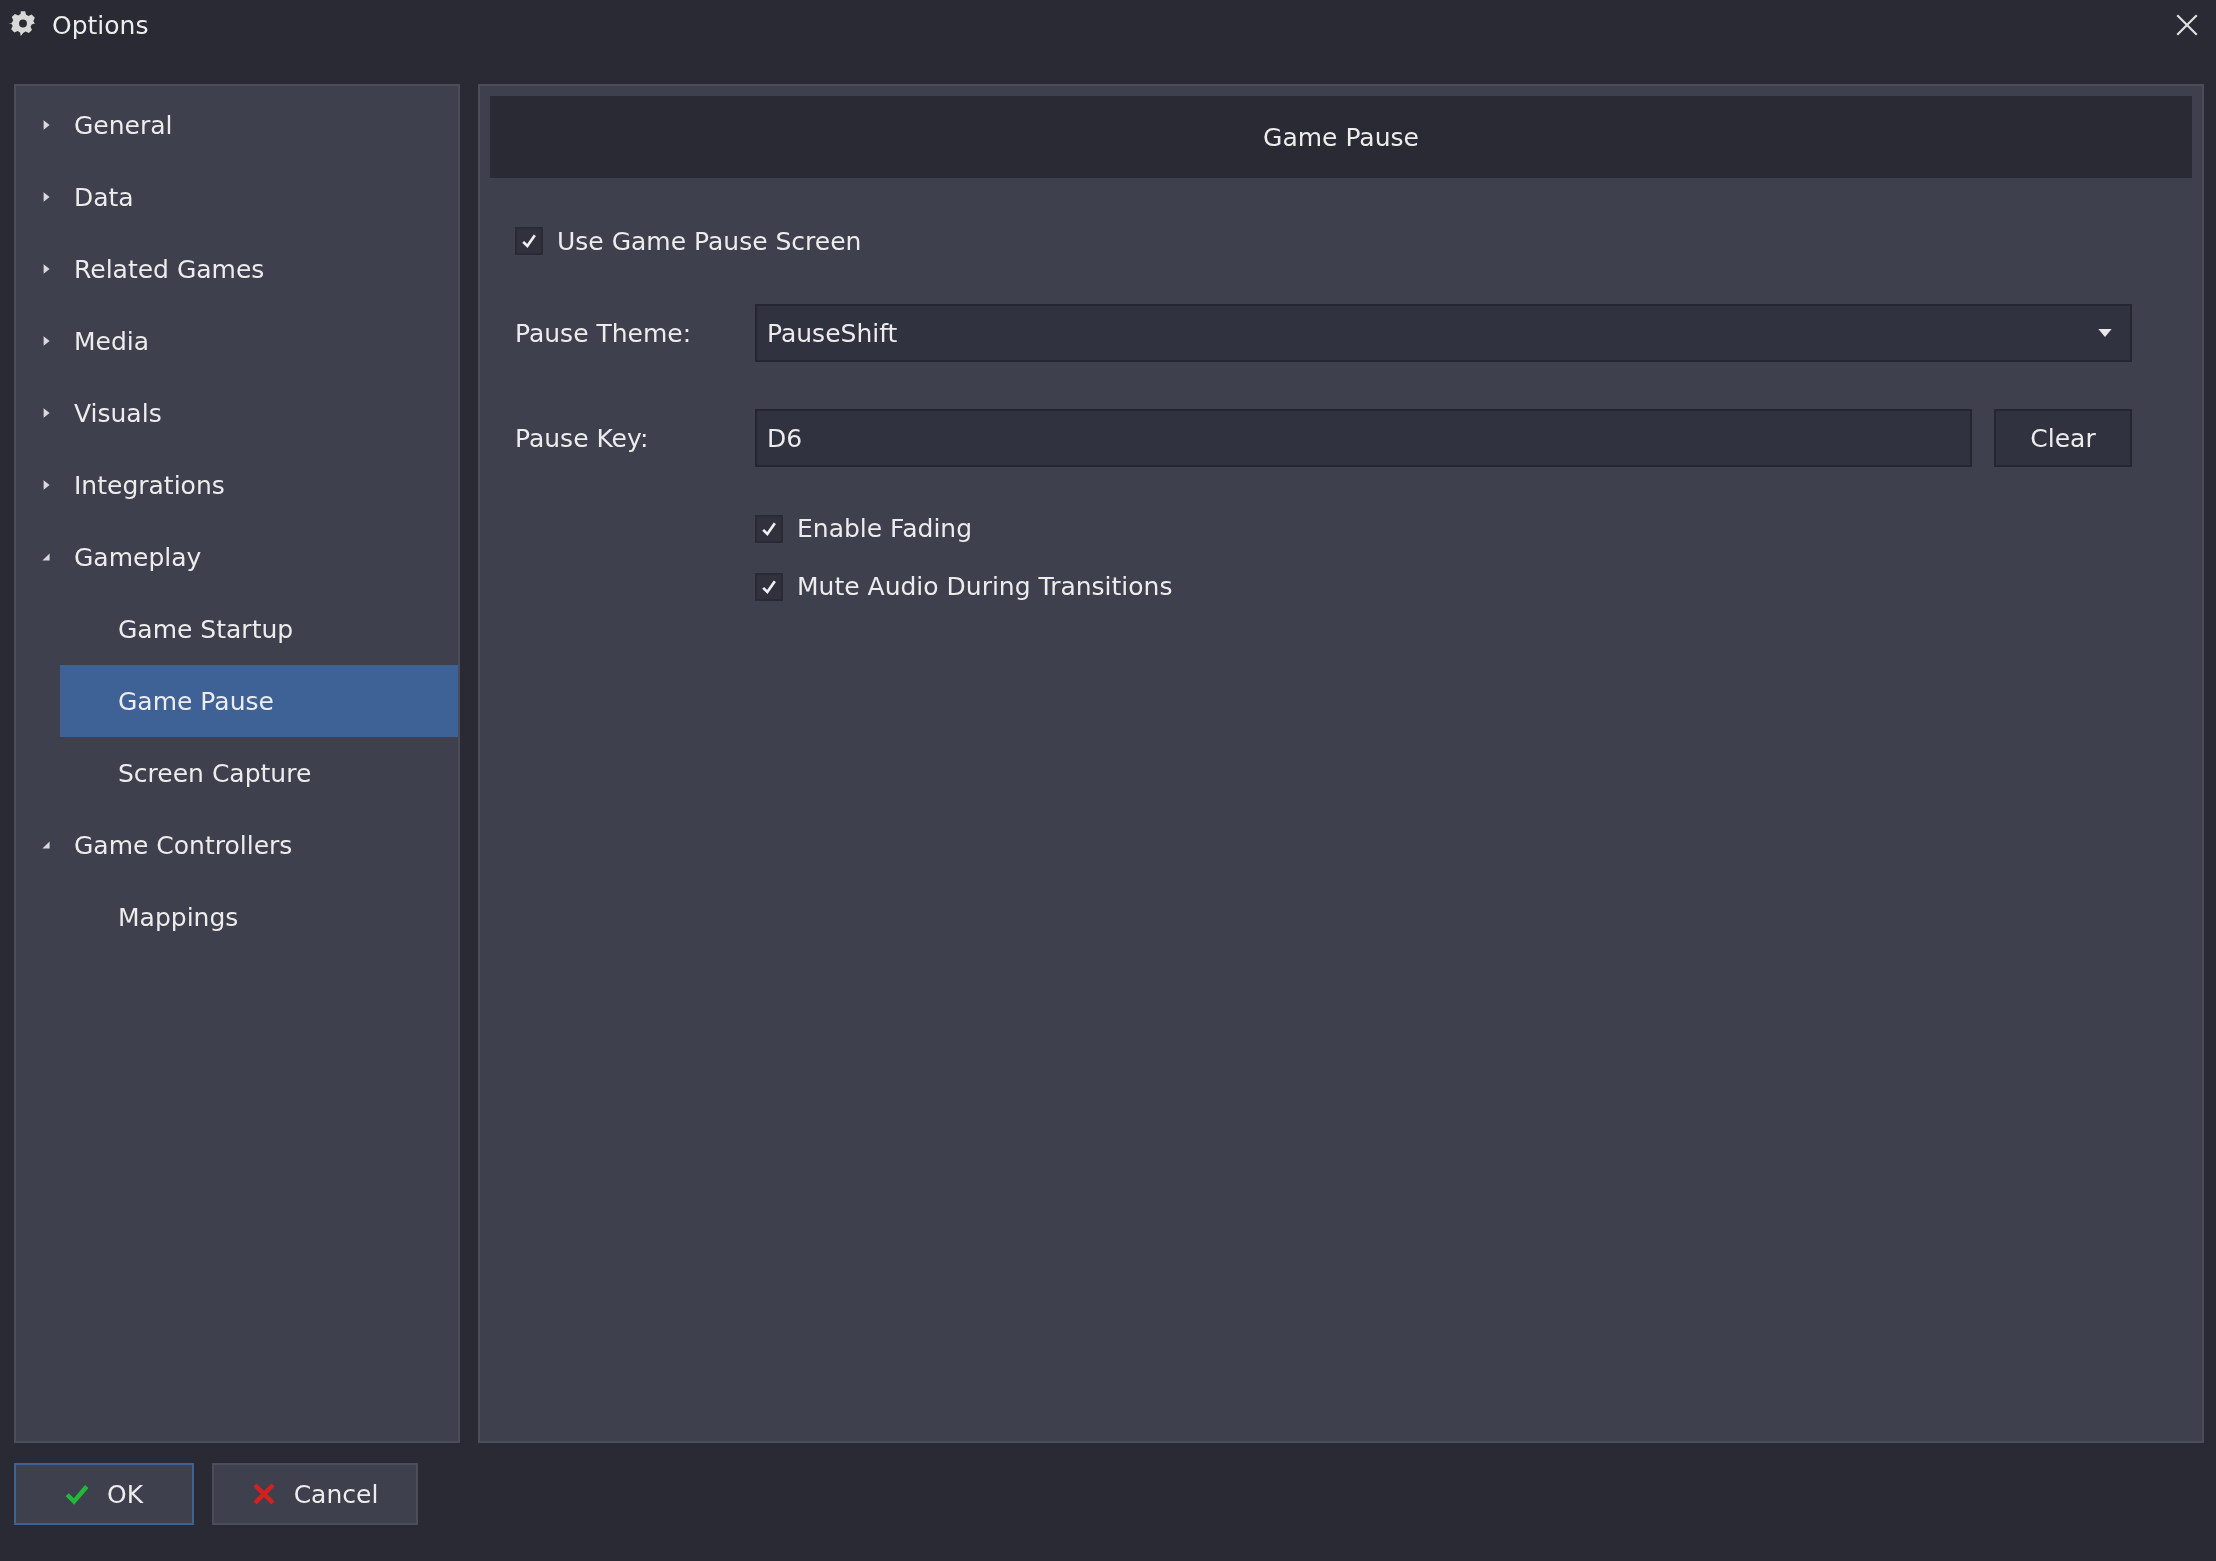 The height and width of the screenshot is (1561, 2216). Describe the element at coordinates (1443, 333) in the screenshot. I see `theme-dropdown: PauseShift` at that location.